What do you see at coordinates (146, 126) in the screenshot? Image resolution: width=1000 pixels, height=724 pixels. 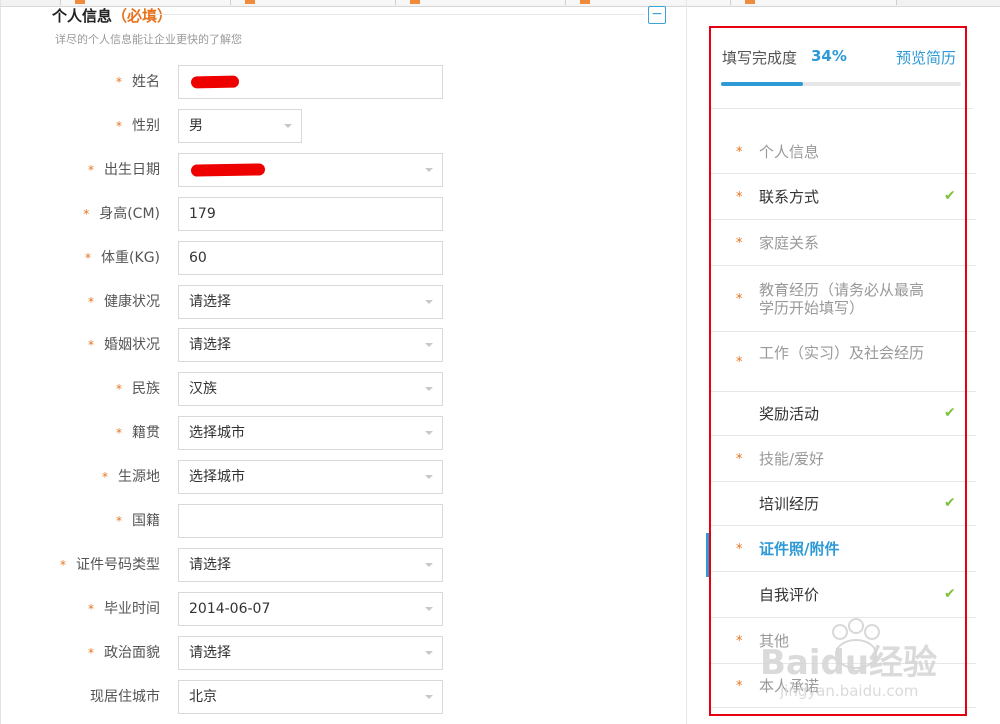 I see `field-label-text: 性别` at bounding box center [146, 126].